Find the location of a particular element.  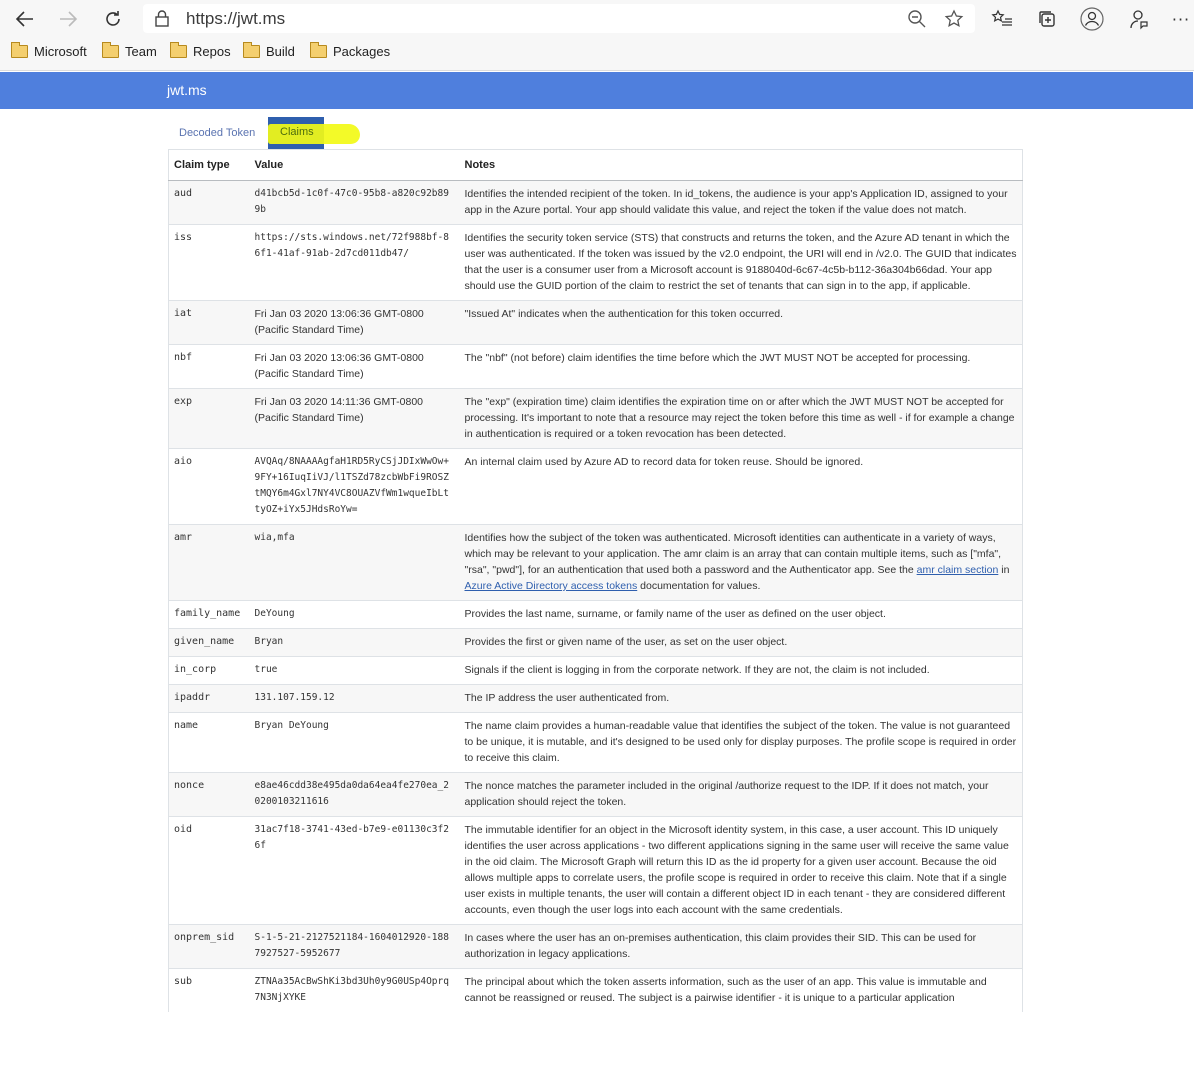

column-header-notes: Notes is located at coordinates (741, 165).